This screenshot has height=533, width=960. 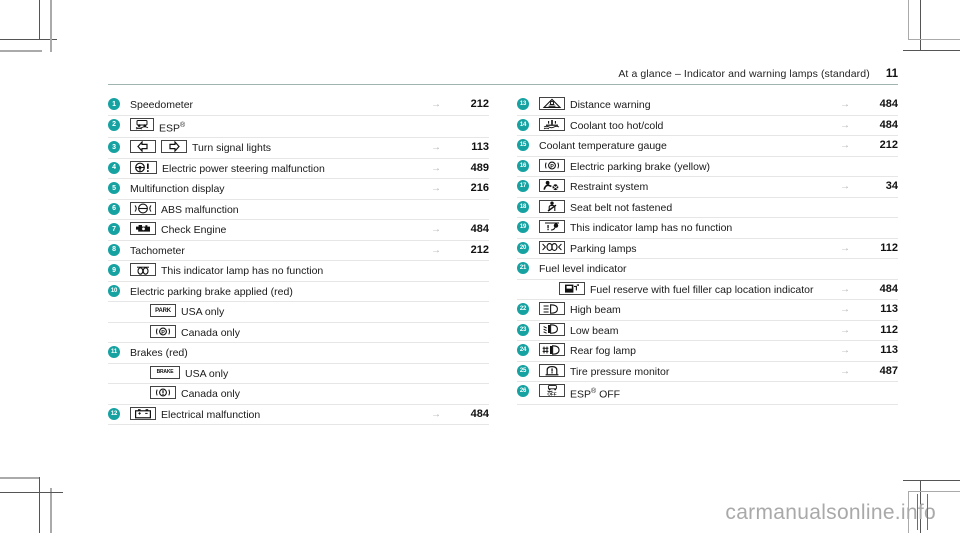 I want to click on legend-label: Check Engine, so click(x=194, y=230).